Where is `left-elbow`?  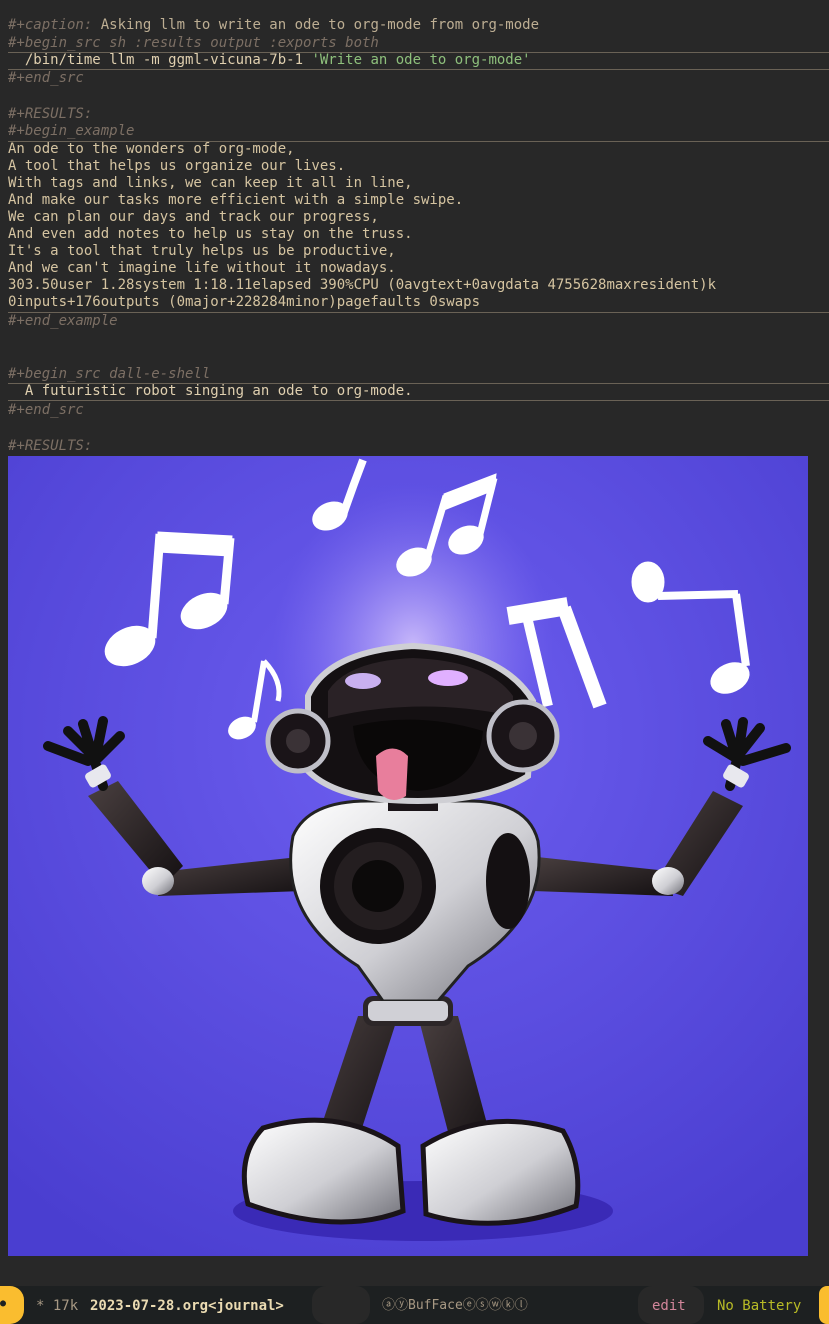
left-elbow is located at coordinates (158, 881).